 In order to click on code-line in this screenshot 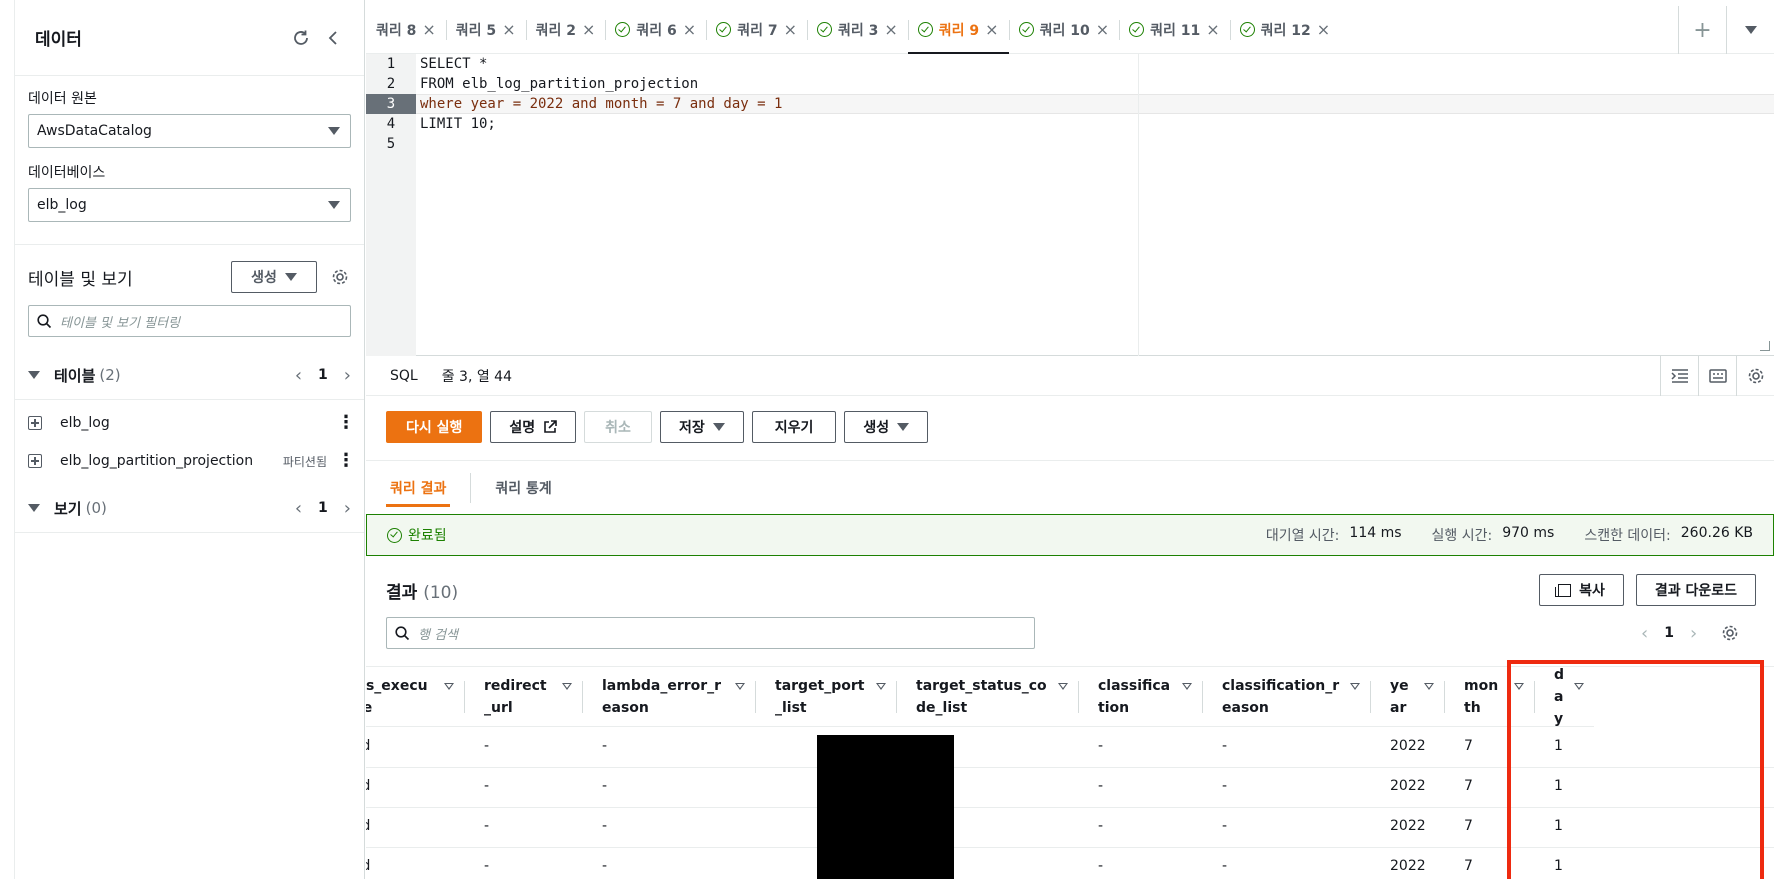, I will do `click(1095, 144)`.